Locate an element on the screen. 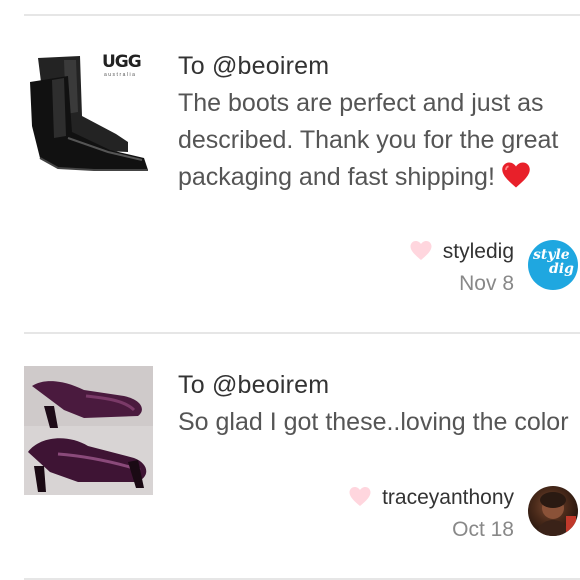 The width and height of the screenshot is (580, 580). reviewer-username: styledig is located at coordinates (478, 251).